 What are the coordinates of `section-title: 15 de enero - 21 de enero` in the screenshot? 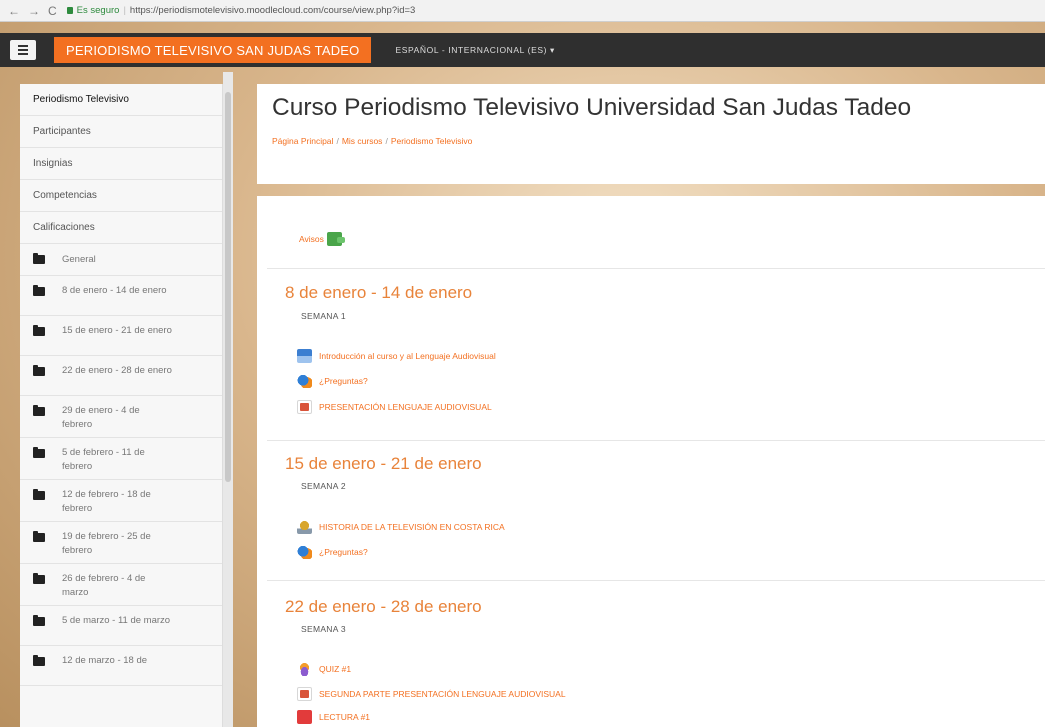 It's located at (383, 464).